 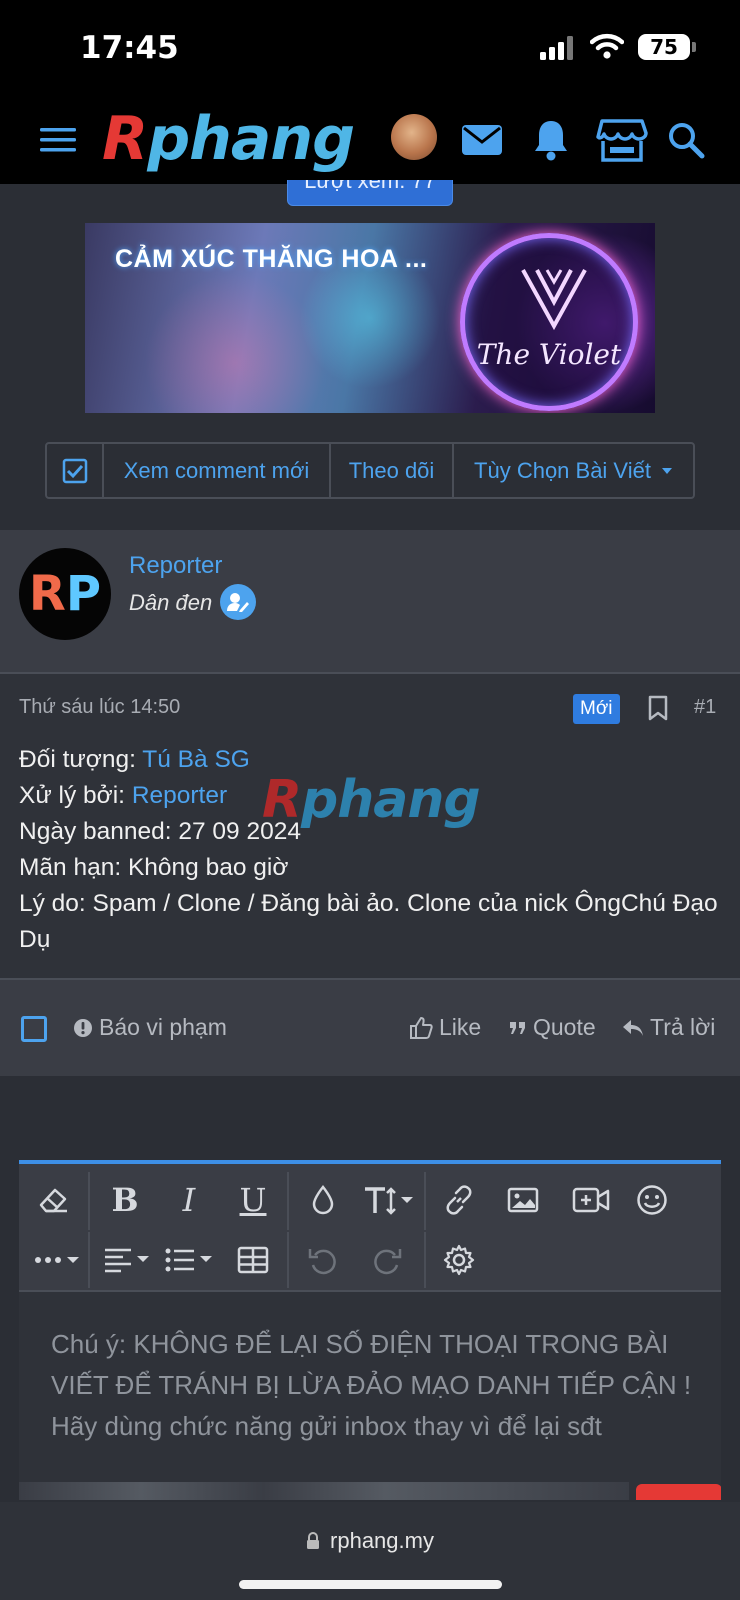 I want to click on undo-icon, so click(x=322, y=1262).